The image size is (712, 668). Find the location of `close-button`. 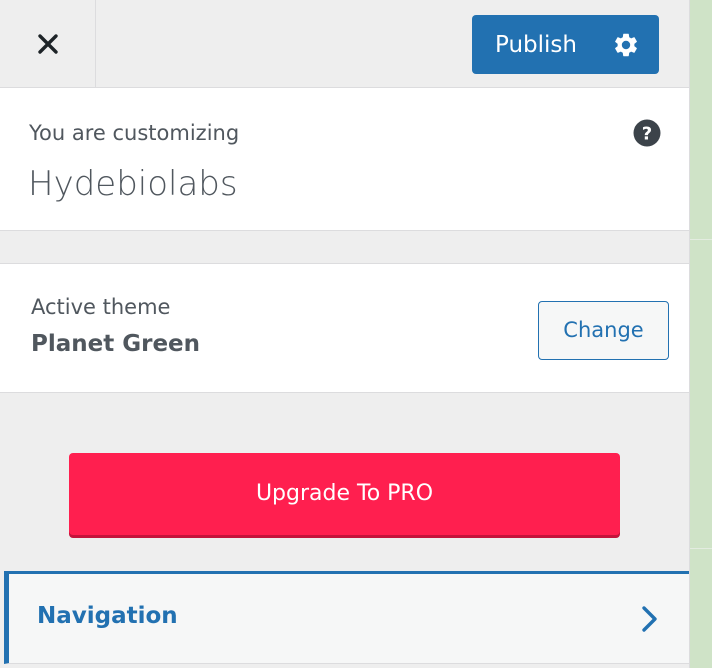

close-button is located at coordinates (48, 43).